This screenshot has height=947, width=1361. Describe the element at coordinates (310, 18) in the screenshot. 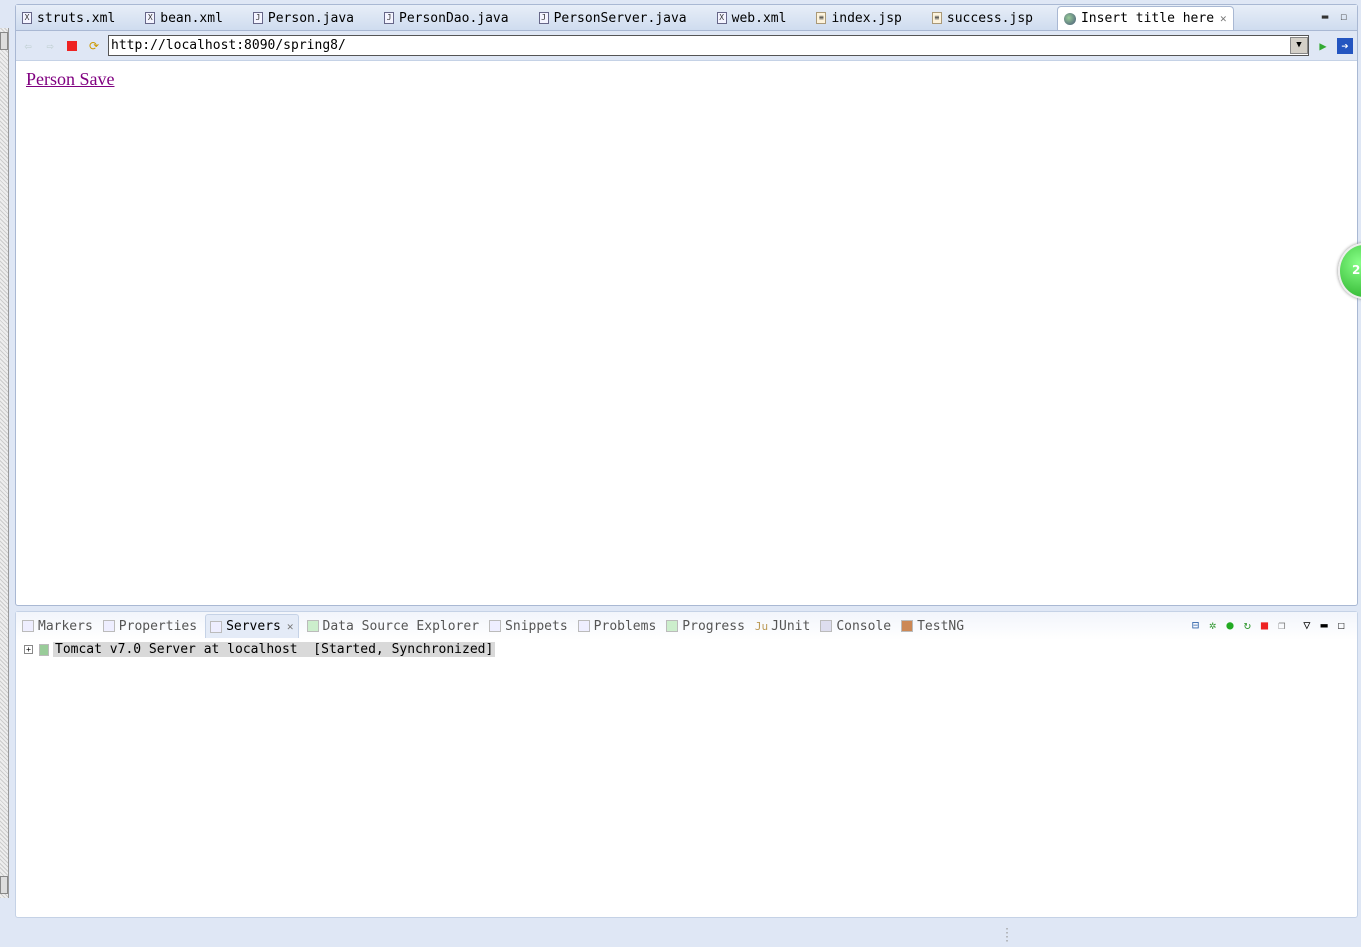

I see `tab-label: Person.java` at that location.